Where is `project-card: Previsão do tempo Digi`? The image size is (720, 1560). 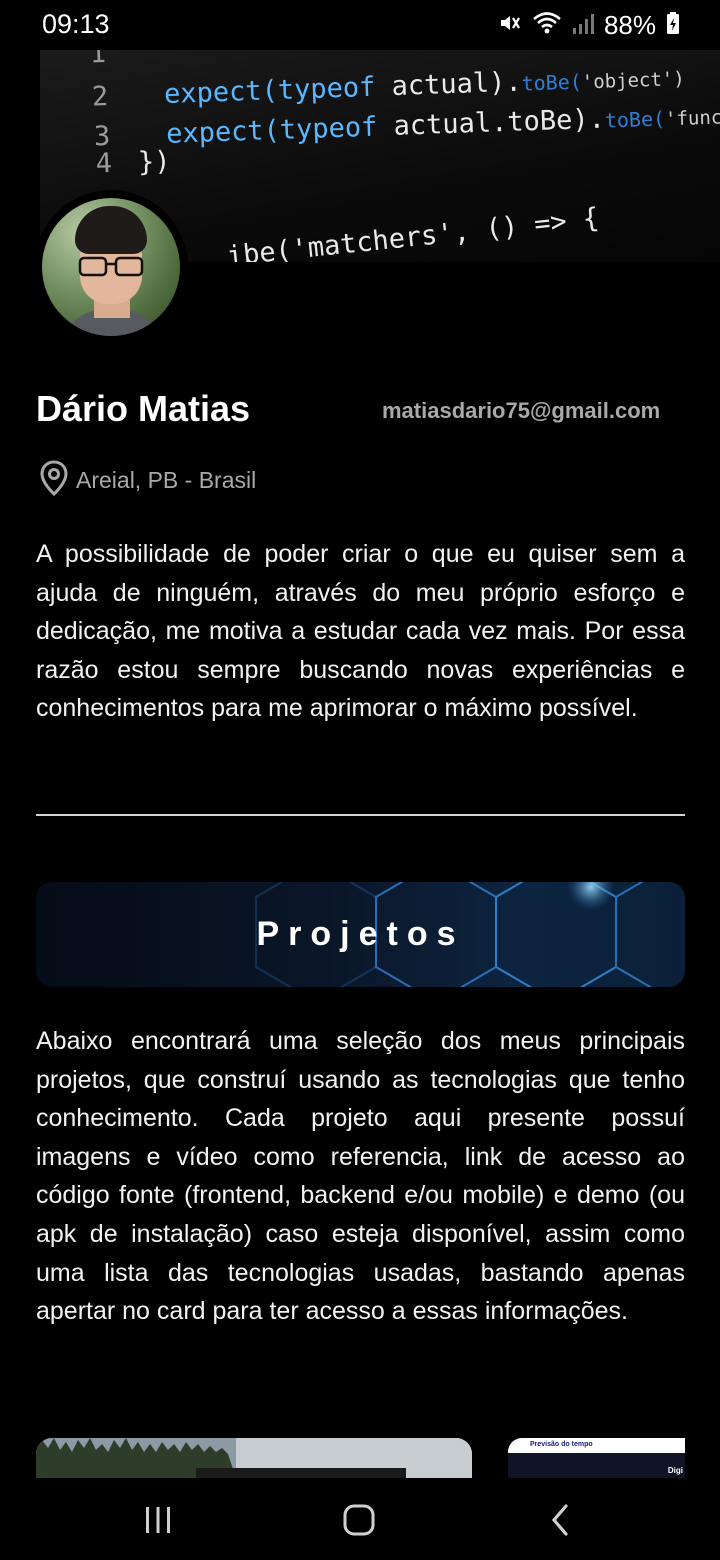 project-card: Previsão do tempo Digi is located at coordinates (596, 1458).